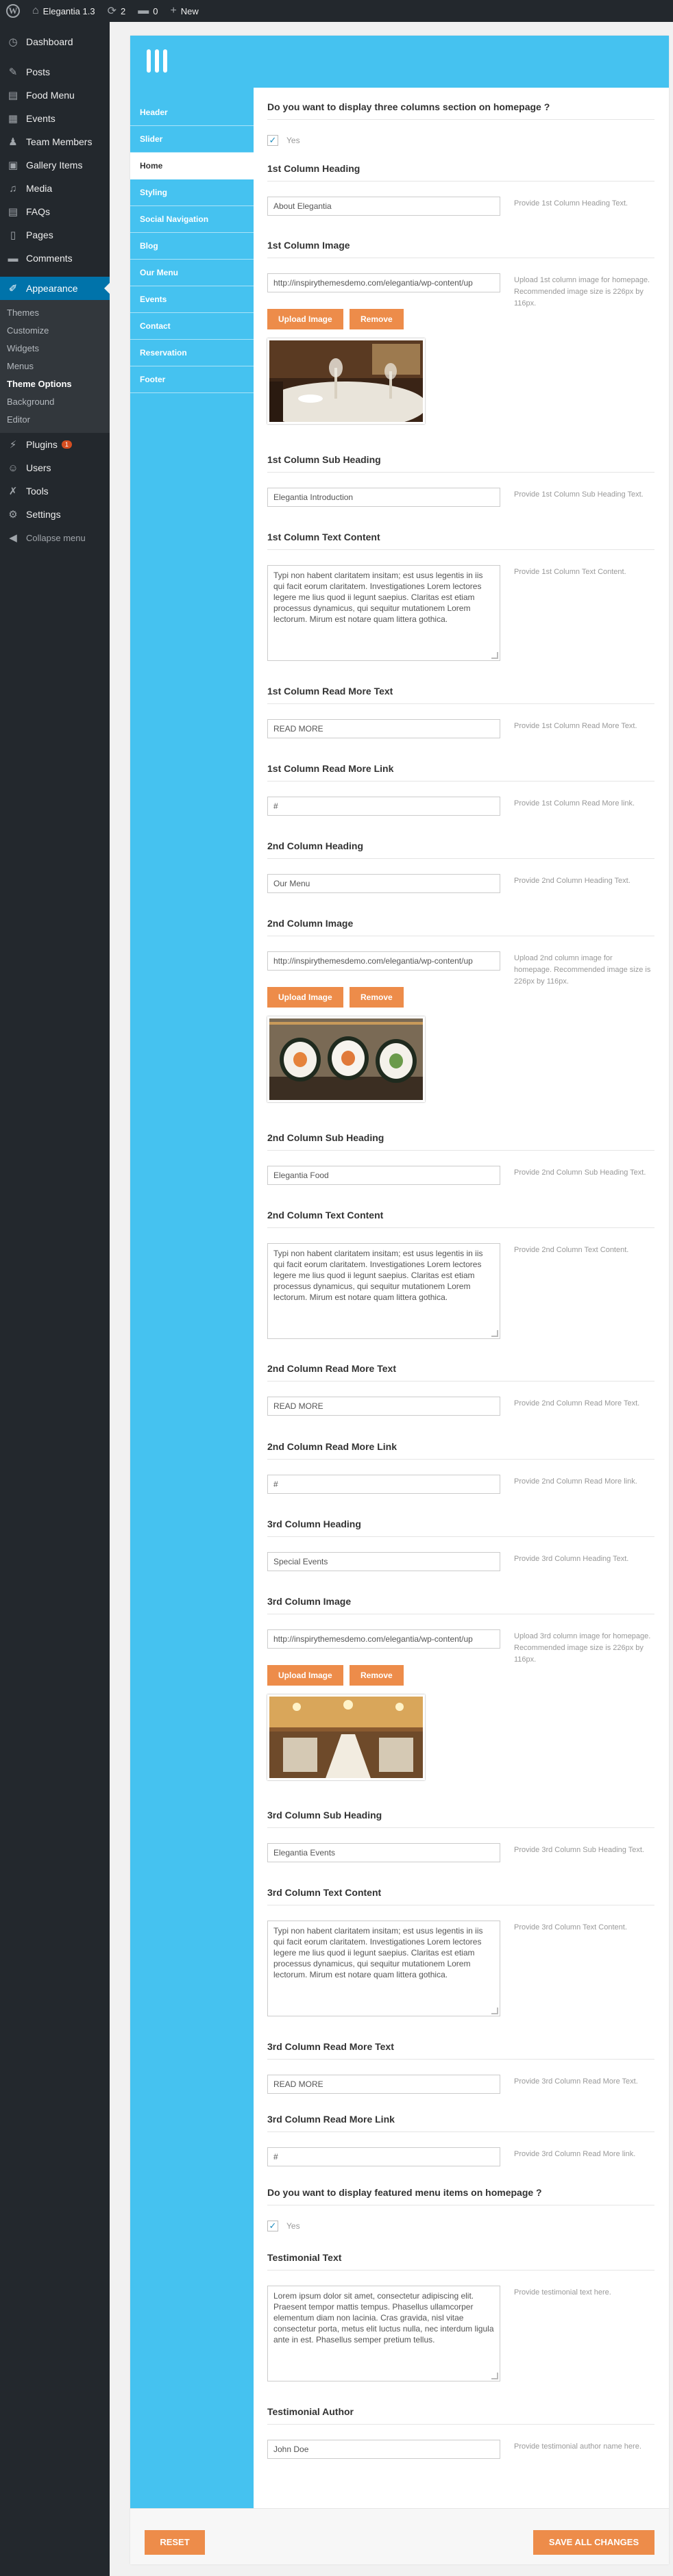 The width and height of the screenshot is (673, 2576). I want to click on menu-faqs: ▤ FAQs, so click(55, 211).